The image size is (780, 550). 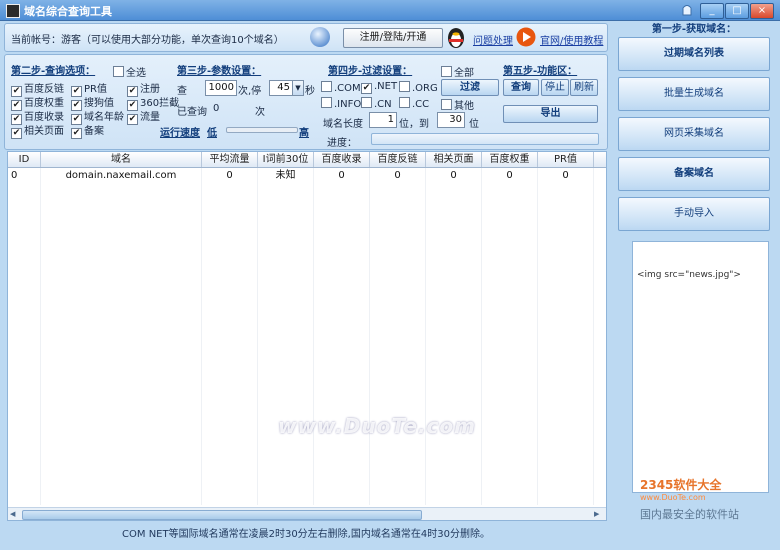 What do you see at coordinates (689, 514) in the screenshot?
I see `logo-slogan: 国内最安全的软件站` at bounding box center [689, 514].